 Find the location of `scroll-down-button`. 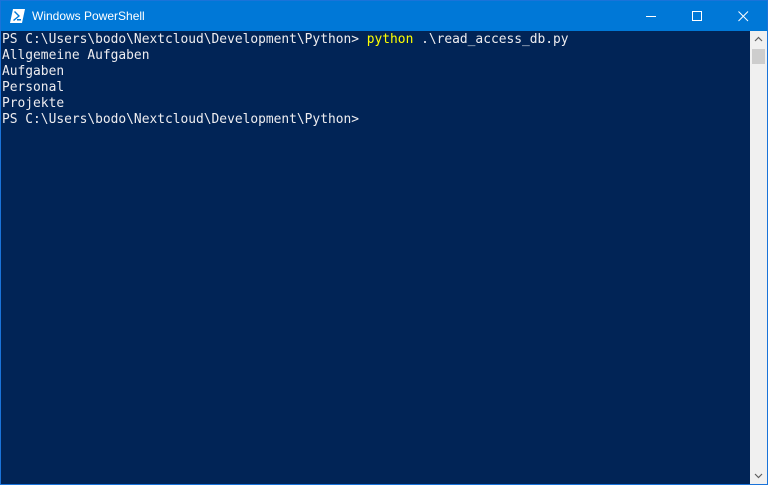

scroll-down-button is located at coordinates (758, 475).